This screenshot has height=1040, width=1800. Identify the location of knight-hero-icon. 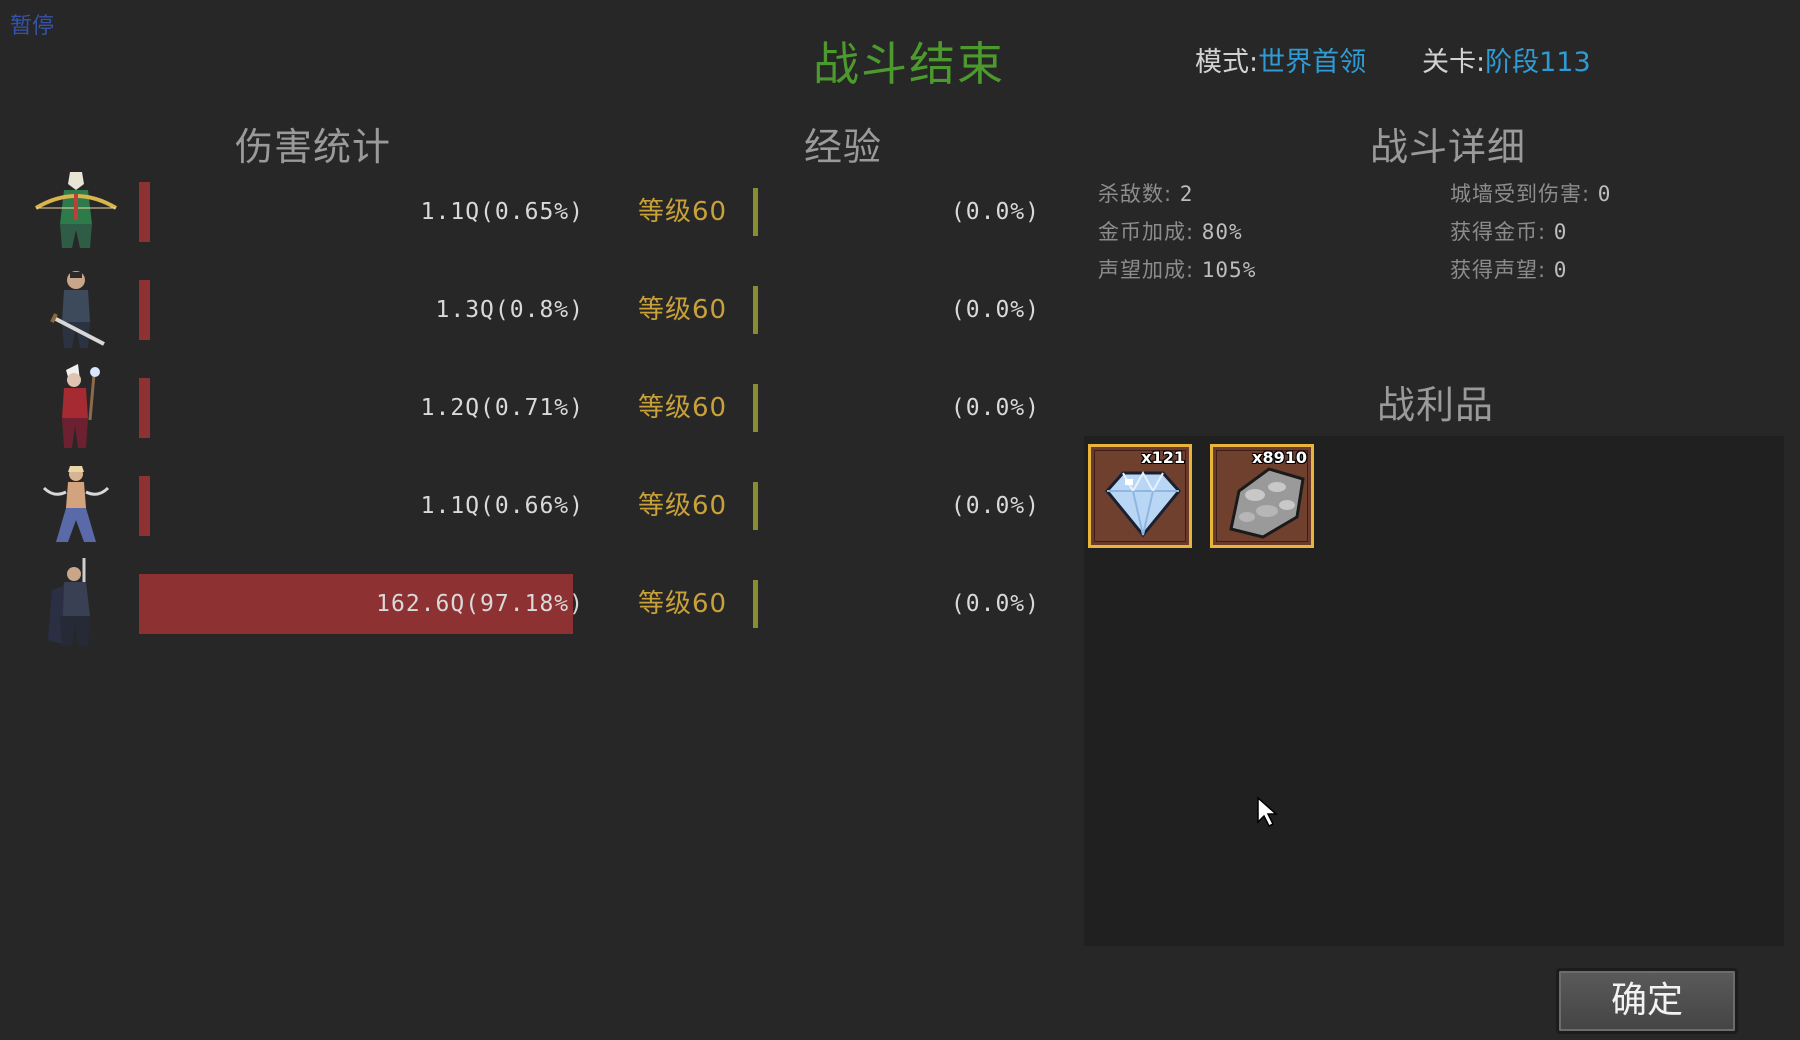
(76, 602).